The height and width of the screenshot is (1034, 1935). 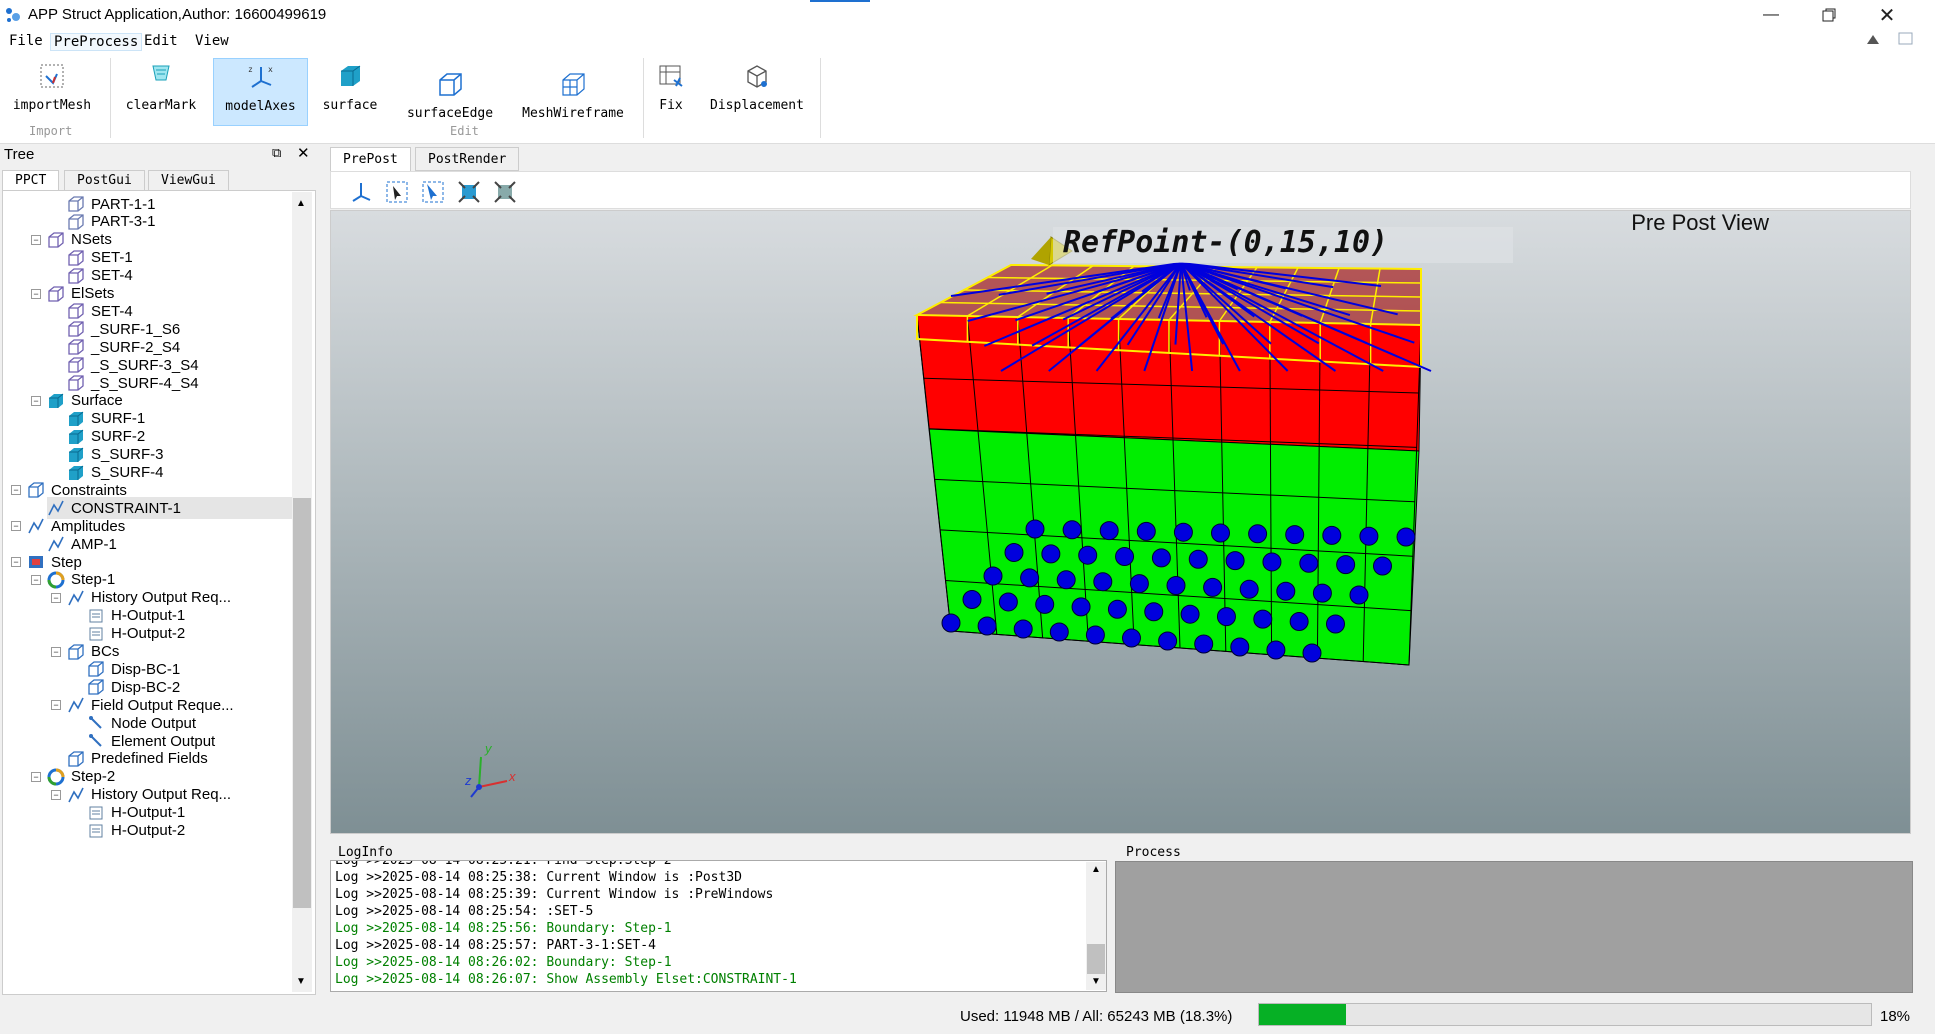 I want to click on tab-viewgui: ViewGui, so click(x=188, y=180).